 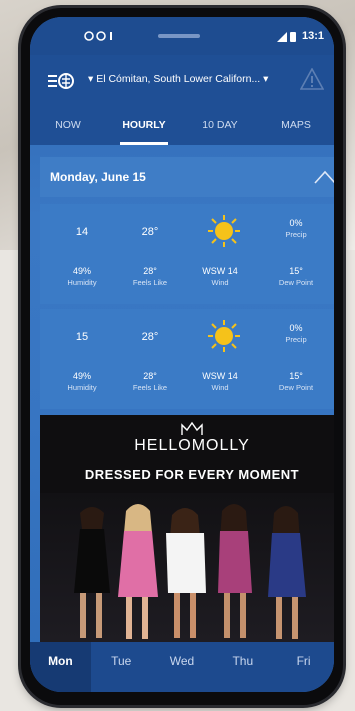 I want to click on day-thu: Thu, so click(x=242, y=667).